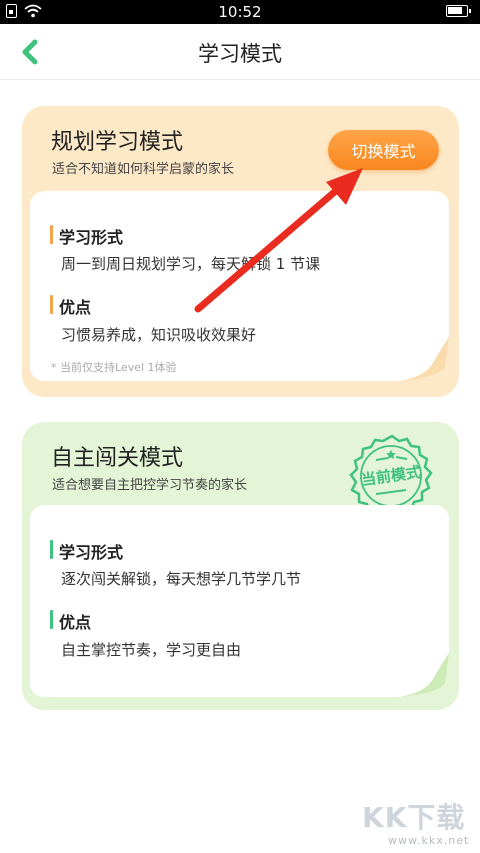 The width and height of the screenshot is (480, 853). Describe the element at coordinates (159, 335) in the screenshot. I see `plan-merit-text: 习惯易养成，知识吸收效果好` at that location.